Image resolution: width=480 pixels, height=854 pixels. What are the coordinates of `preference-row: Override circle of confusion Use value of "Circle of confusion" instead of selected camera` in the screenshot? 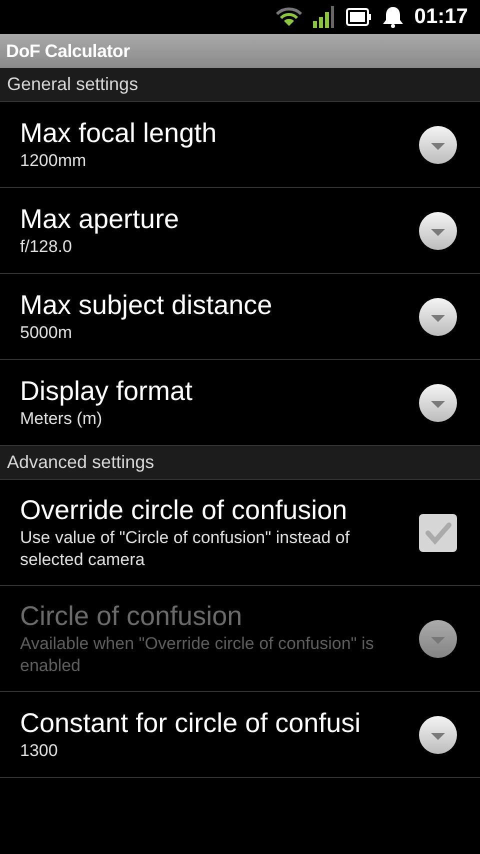 It's located at (240, 533).